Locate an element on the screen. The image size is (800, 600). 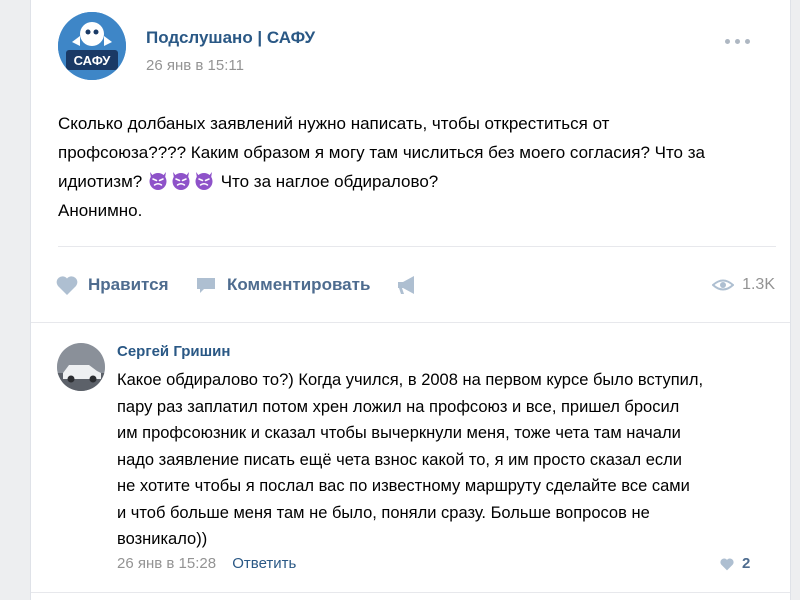
comment-avatar is located at coordinates (81, 367).